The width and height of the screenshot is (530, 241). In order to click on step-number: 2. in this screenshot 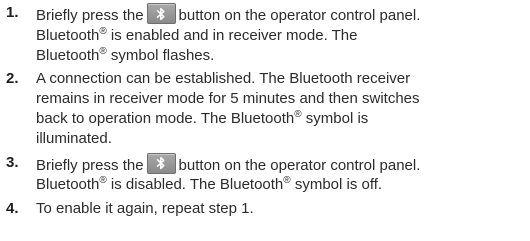, I will do `click(12, 79)`.